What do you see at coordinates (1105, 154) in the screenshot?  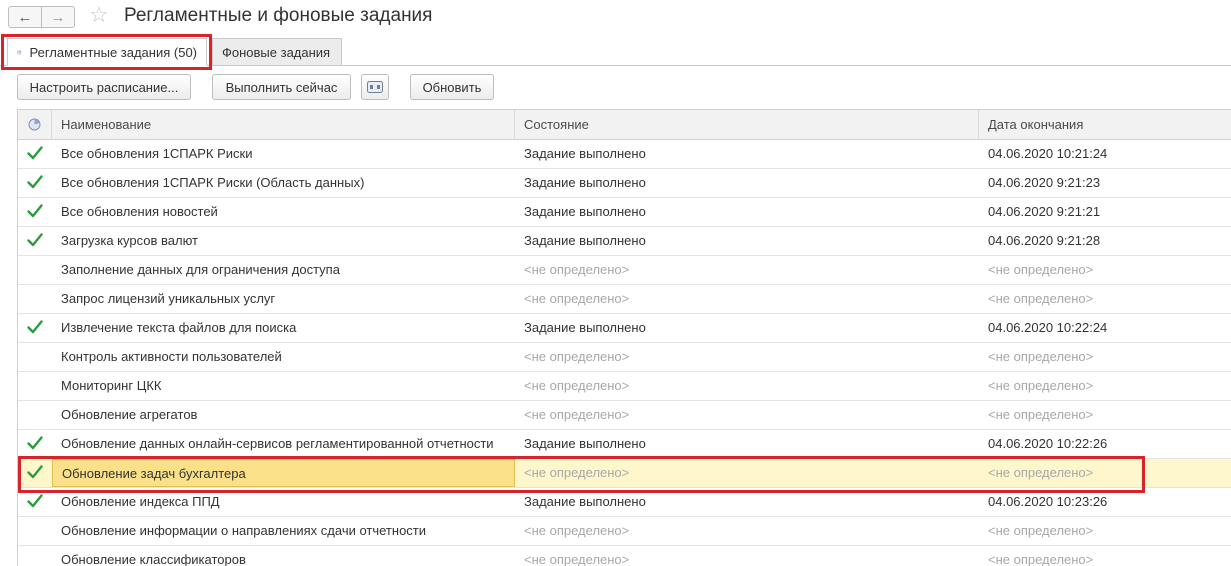 I see `row-end-date-cell: 04.06.2020 10:21:24` at bounding box center [1105, 154].